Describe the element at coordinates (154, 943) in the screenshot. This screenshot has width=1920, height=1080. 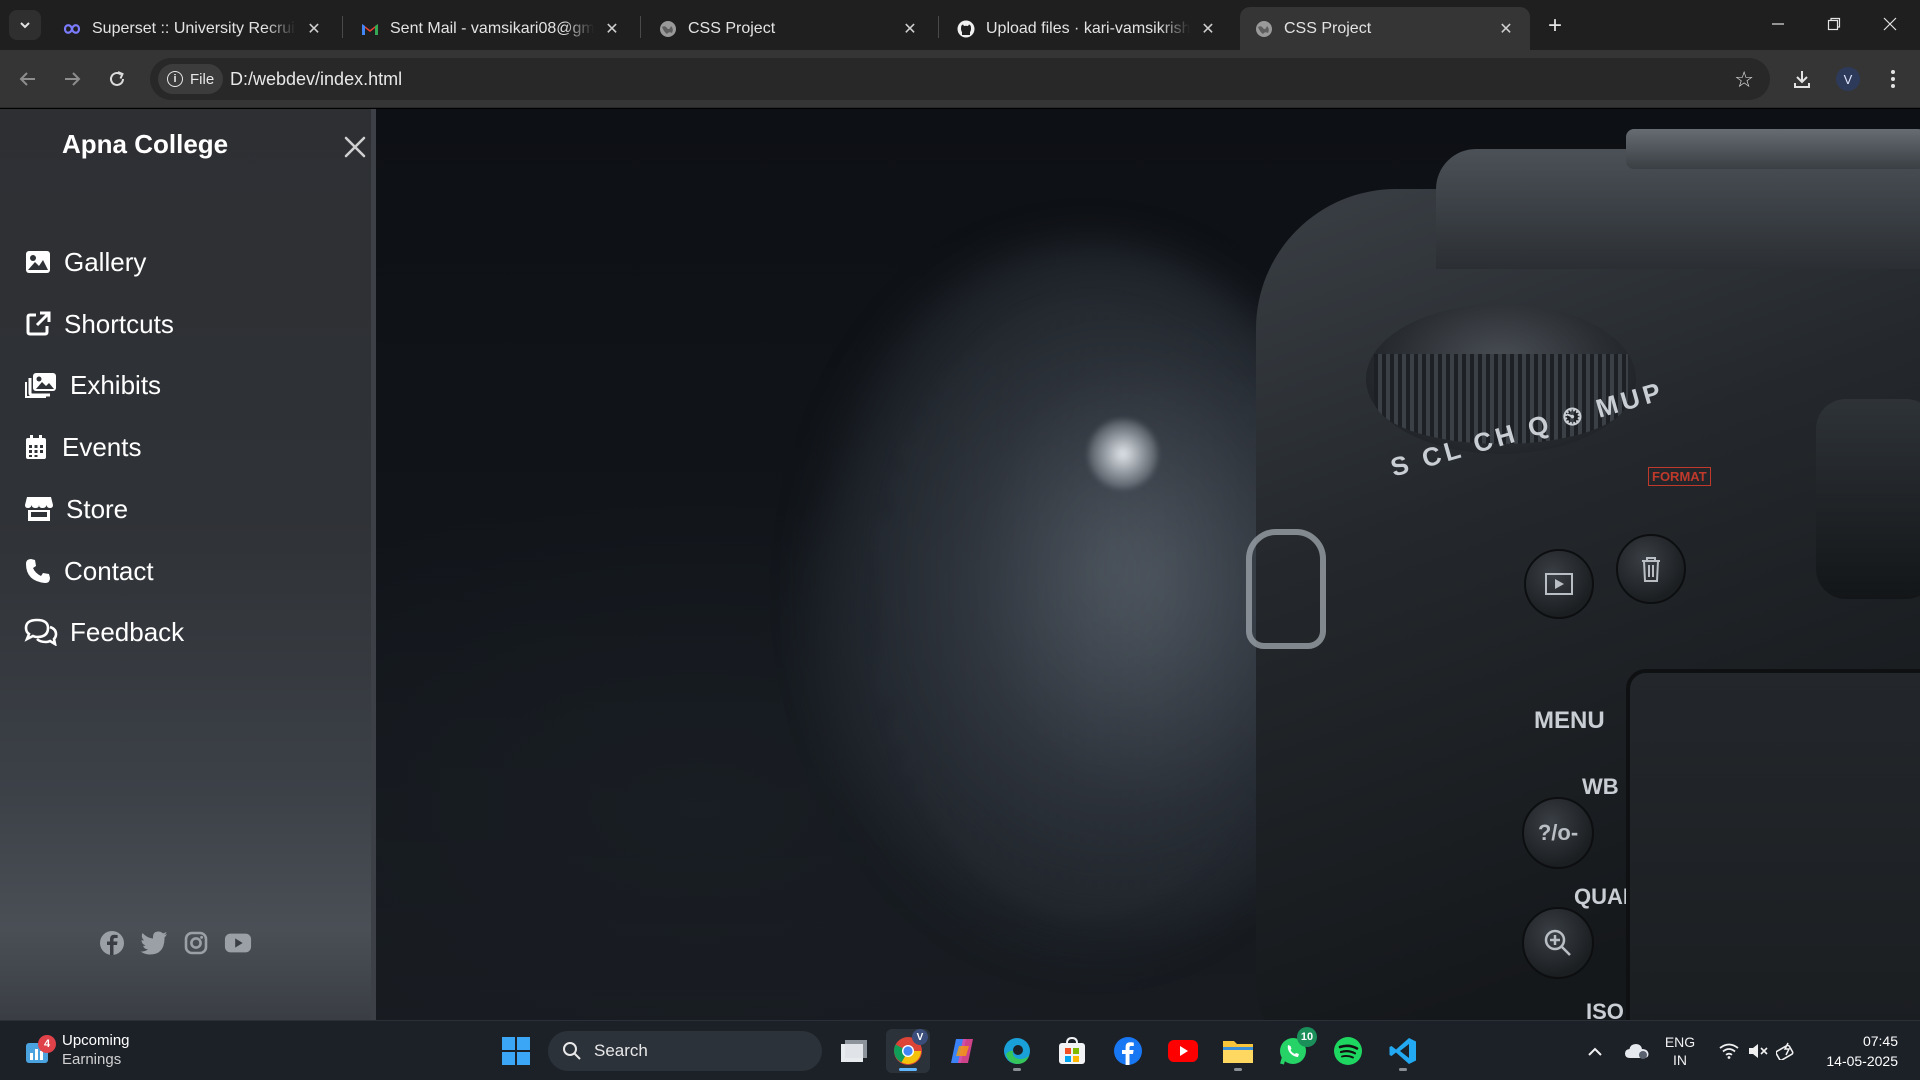
I see `twitter-icon` at that location.